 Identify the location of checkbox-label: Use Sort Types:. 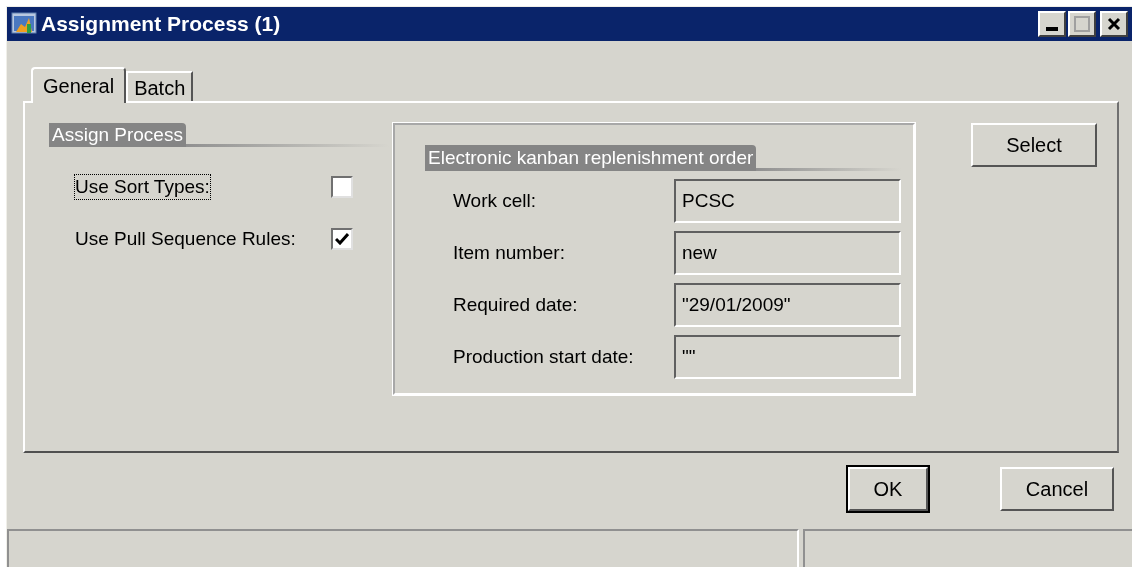
(142, 187).